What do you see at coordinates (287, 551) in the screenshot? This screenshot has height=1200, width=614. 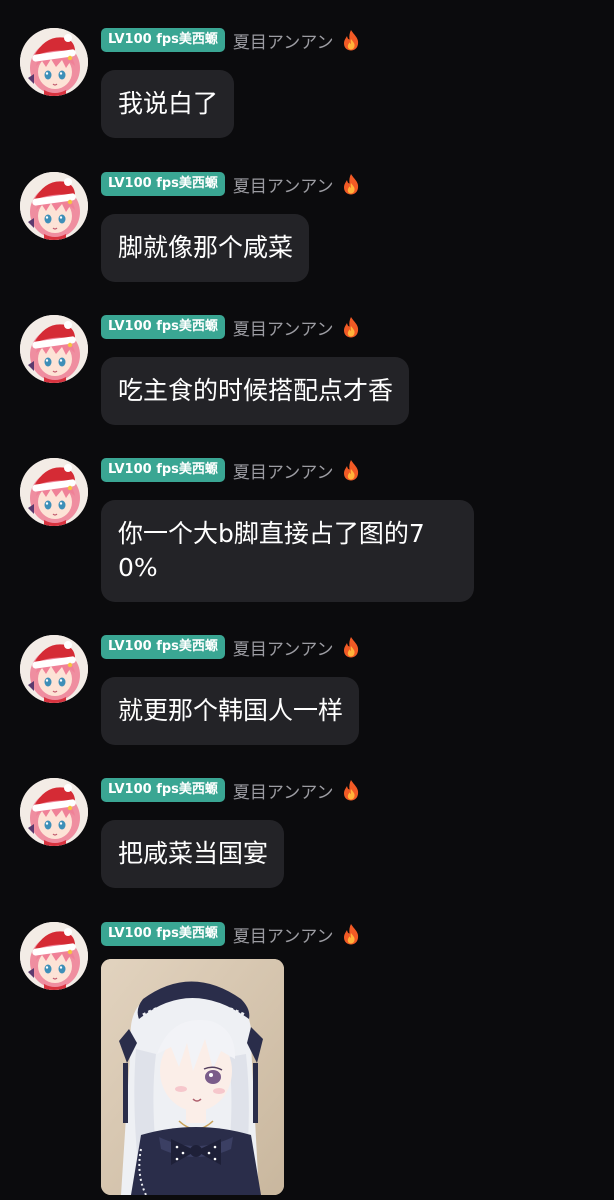 I see `message-bubble: 你一个大b脚直接占了图的70%` at bounding box center [287, 551].